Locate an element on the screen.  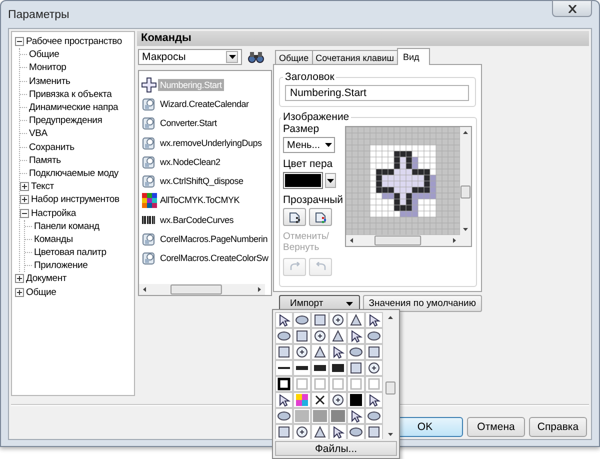
command-item: AllToCMYK.ToCMYK is located at coordinates (200, 200).